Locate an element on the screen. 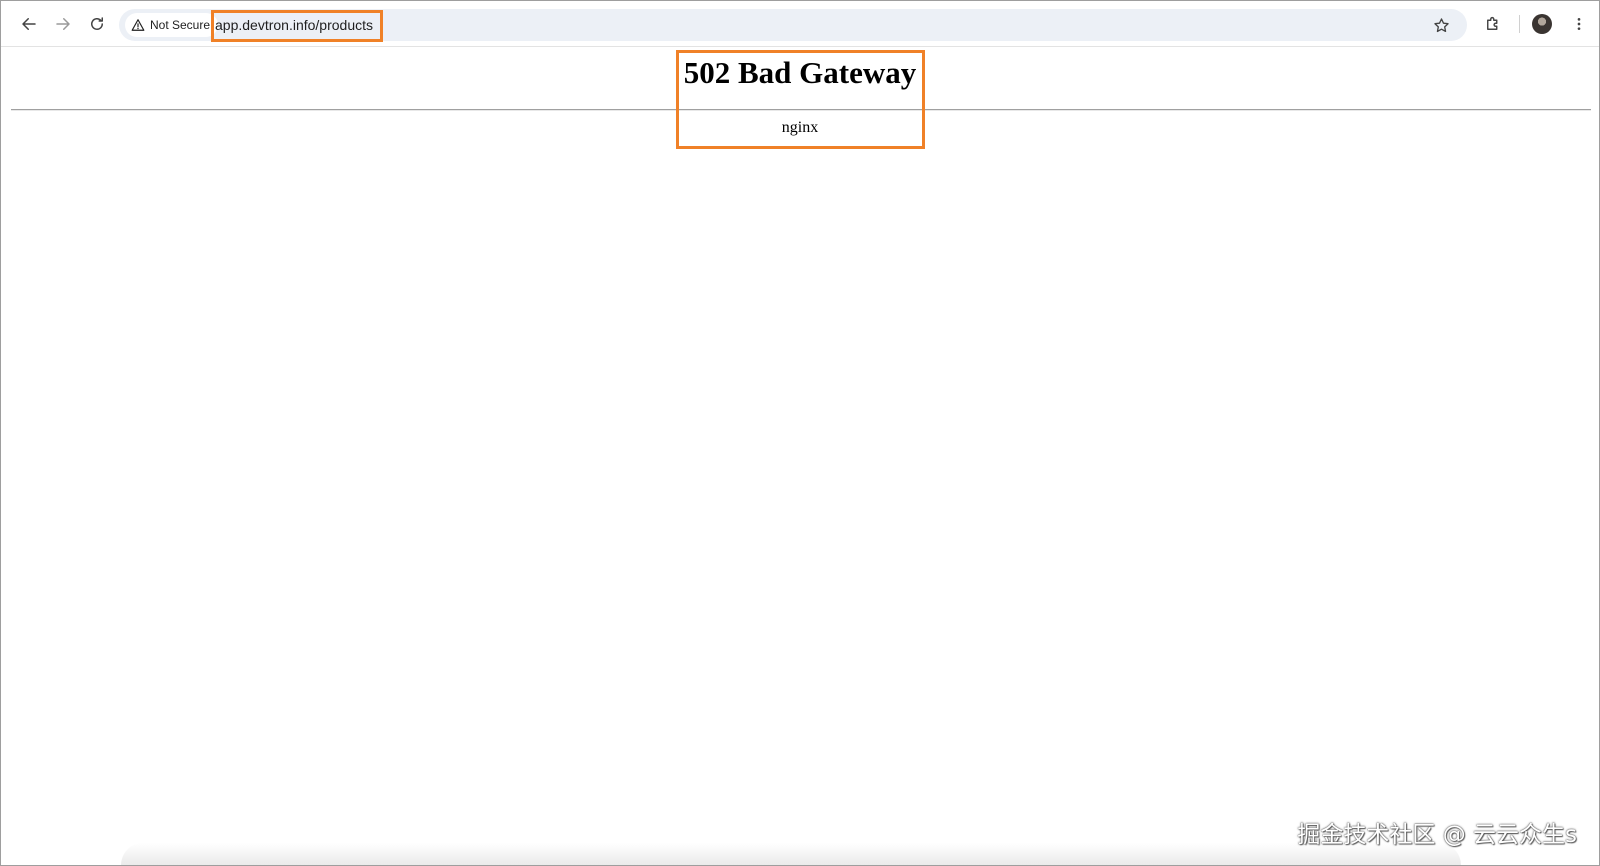 The height and width of the screenshot is (866, 1600). arrow-left-icon is located at coordinates (29, 24).